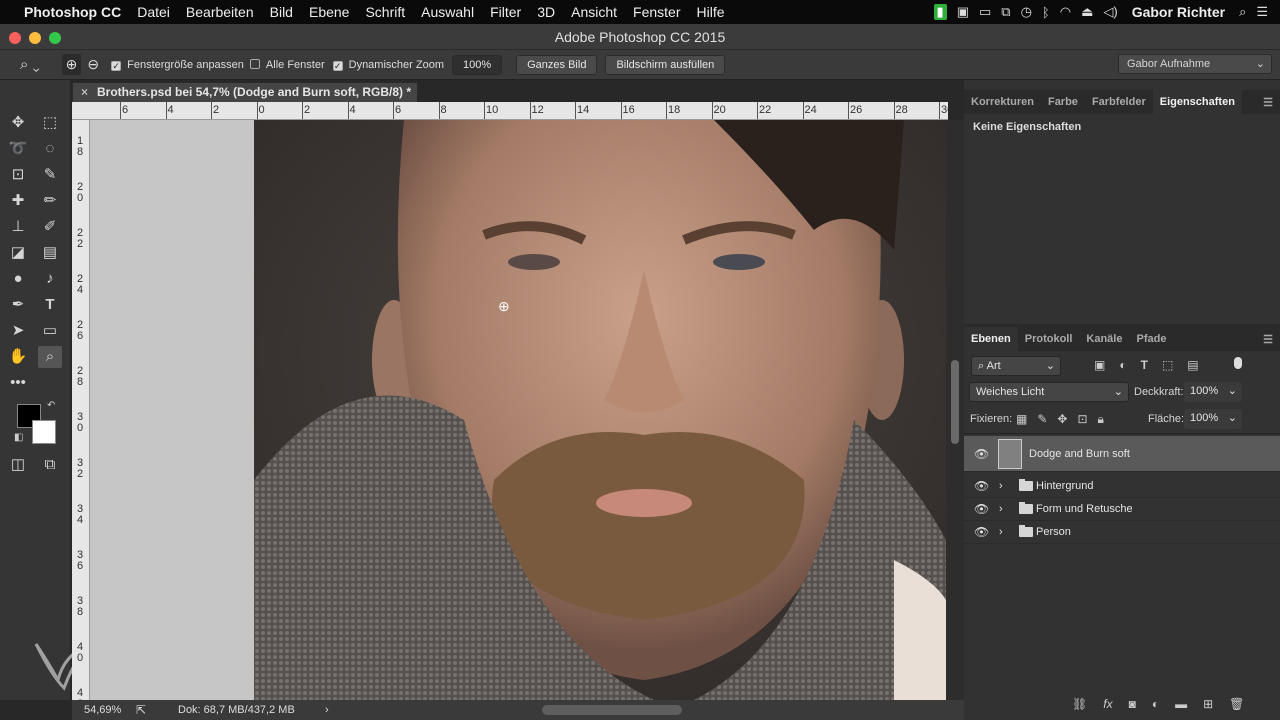 The width and height of the screenshot is (1280, 720). I want to click on all-windows-option: Alle Fenster, so click(287, 64).